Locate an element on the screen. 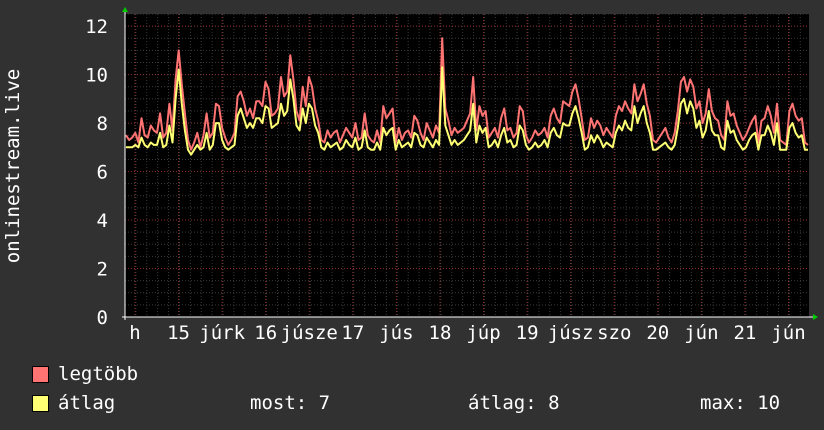  y-tick-label: 8 is located at coordinates (102, 124).